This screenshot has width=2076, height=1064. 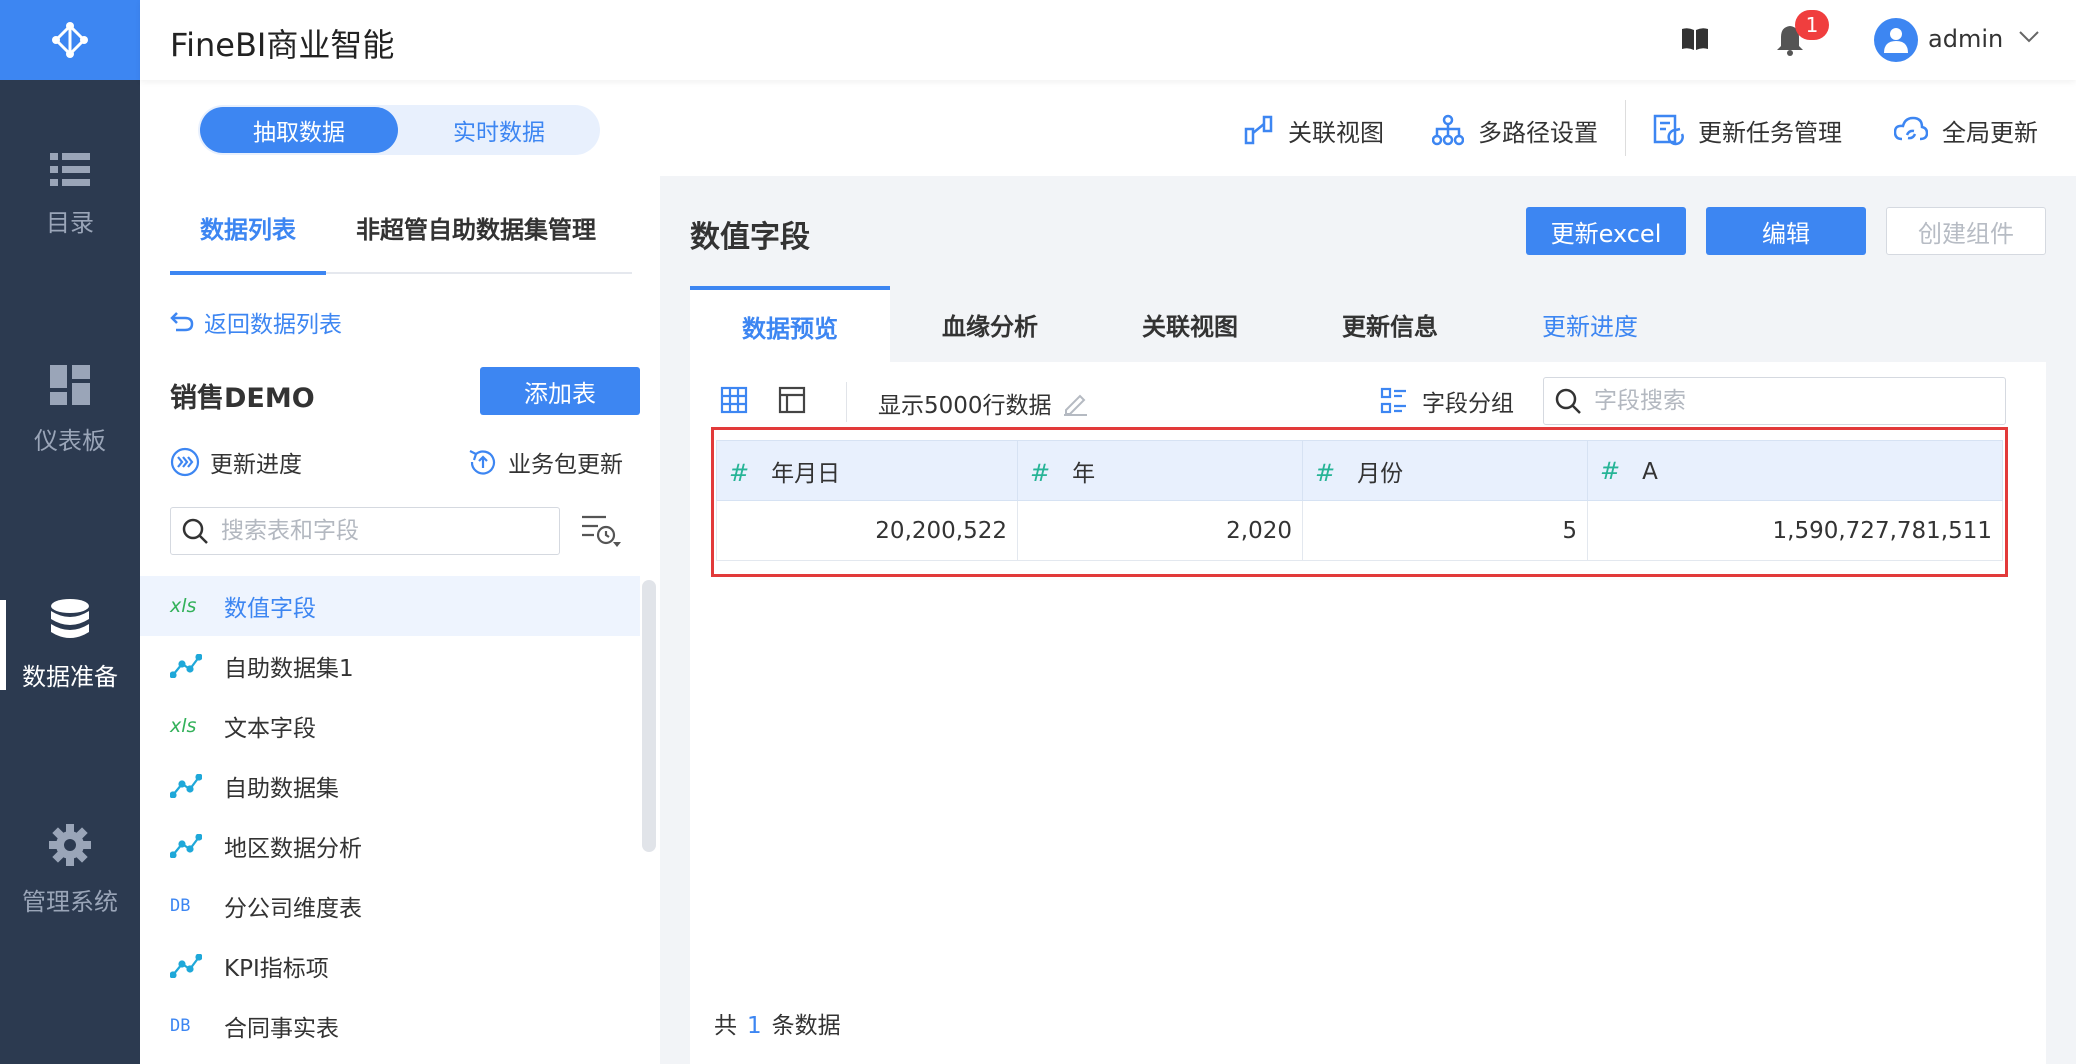 What do you see at coordinates (1794, 401) in the screenshot?
I see `field-search-input` at bounding box center [1794, 401].